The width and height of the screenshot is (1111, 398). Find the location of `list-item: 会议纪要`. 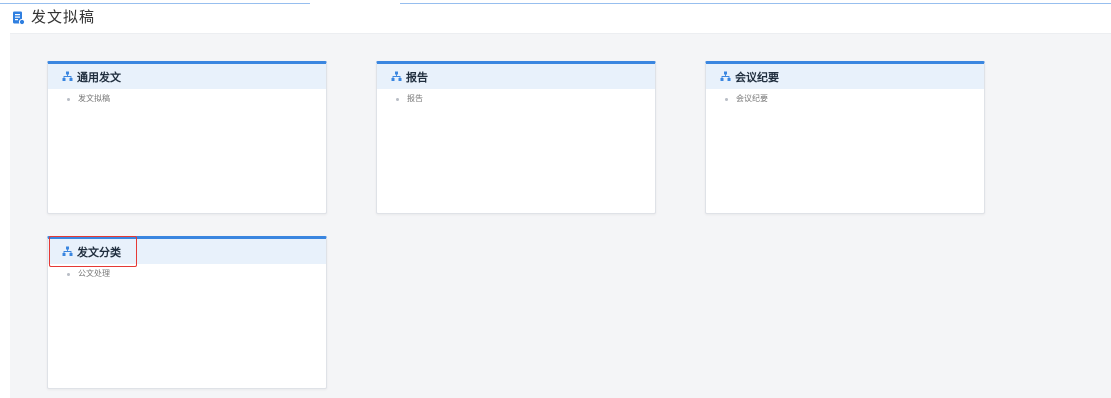

list-item: 会议纪要 is located at coordinates (854, 99).